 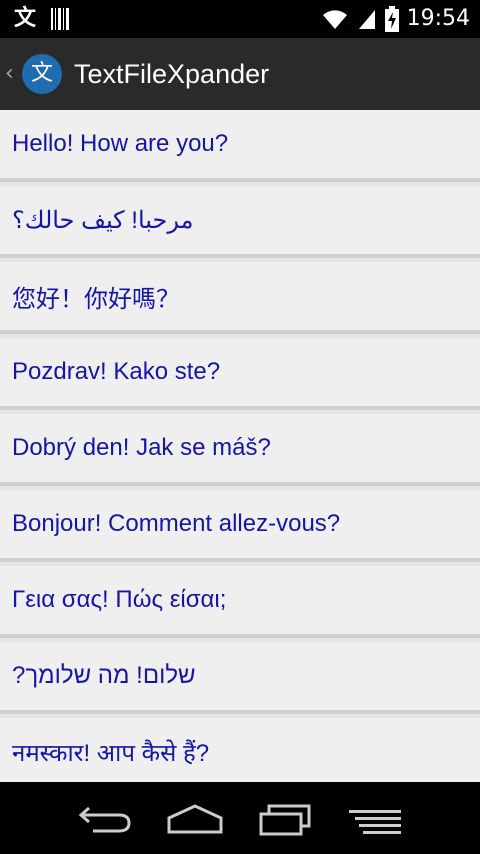 I want to click on home-icon, so click(x=195, y=819).